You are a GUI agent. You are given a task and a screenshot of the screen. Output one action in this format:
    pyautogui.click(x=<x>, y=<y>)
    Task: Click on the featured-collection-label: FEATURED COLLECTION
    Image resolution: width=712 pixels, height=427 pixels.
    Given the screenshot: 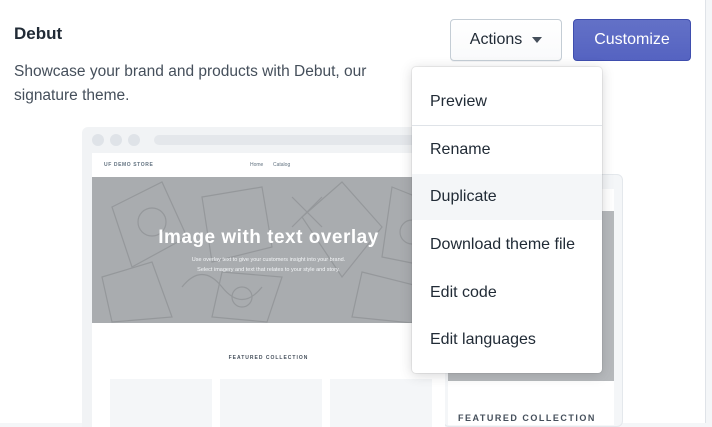 What is the action you would take?
    pyautogui.click(x=268, y=358)
    